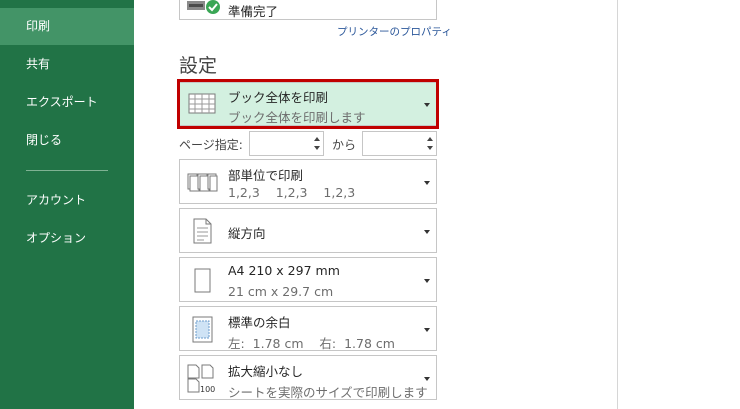 The height and width of the screenshot is (409, 740). What do you see at coordinates (67, 238) in the screenshot?
I see `nav-options: オプション` at bounding box center [67, 238].